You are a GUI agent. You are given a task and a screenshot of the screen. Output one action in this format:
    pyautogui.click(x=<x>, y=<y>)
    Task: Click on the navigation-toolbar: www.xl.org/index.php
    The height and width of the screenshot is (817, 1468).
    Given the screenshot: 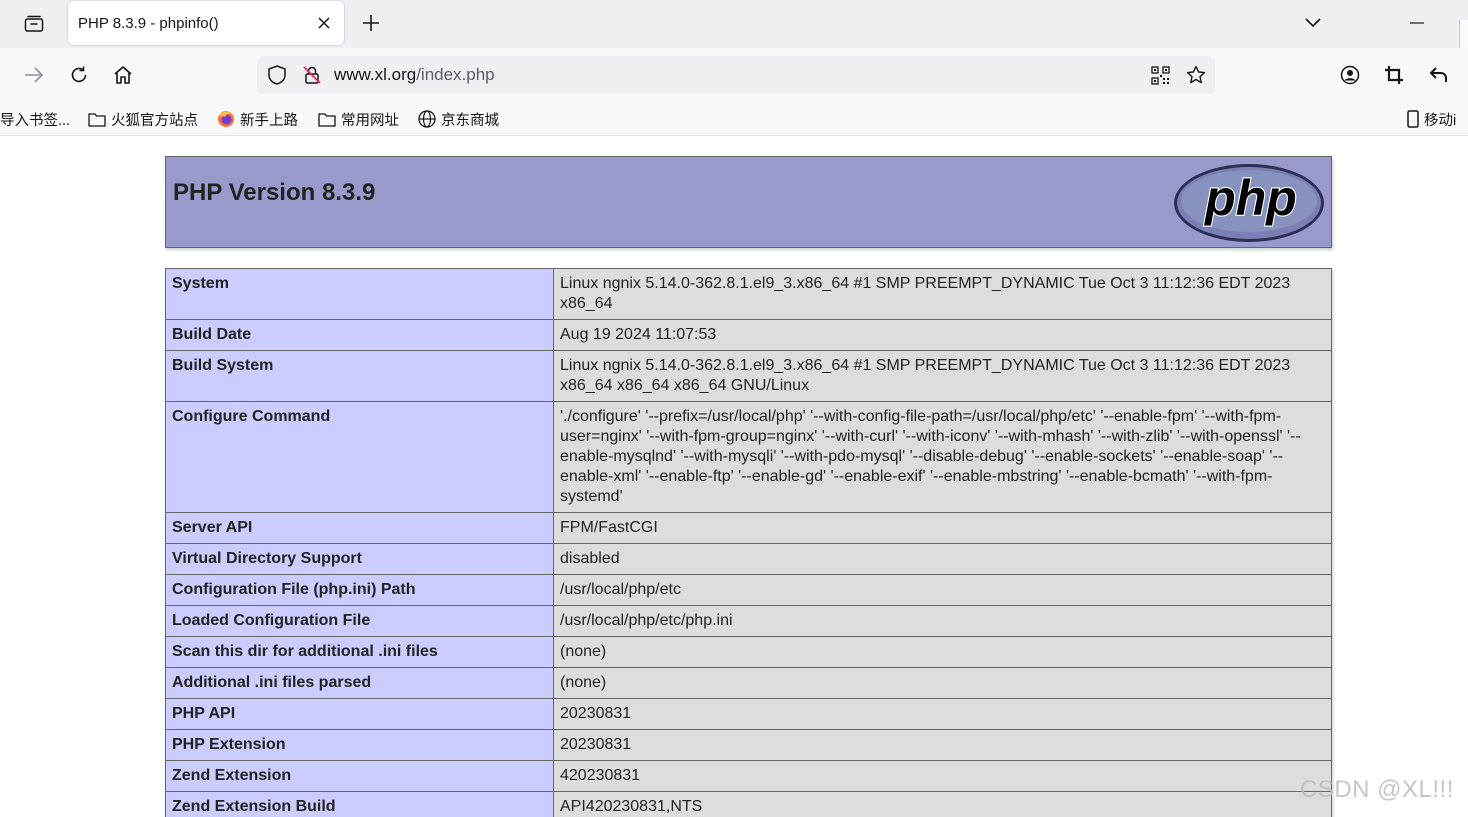 What is the action you would take?
    pyautogui.click(x=734, y=75)
    